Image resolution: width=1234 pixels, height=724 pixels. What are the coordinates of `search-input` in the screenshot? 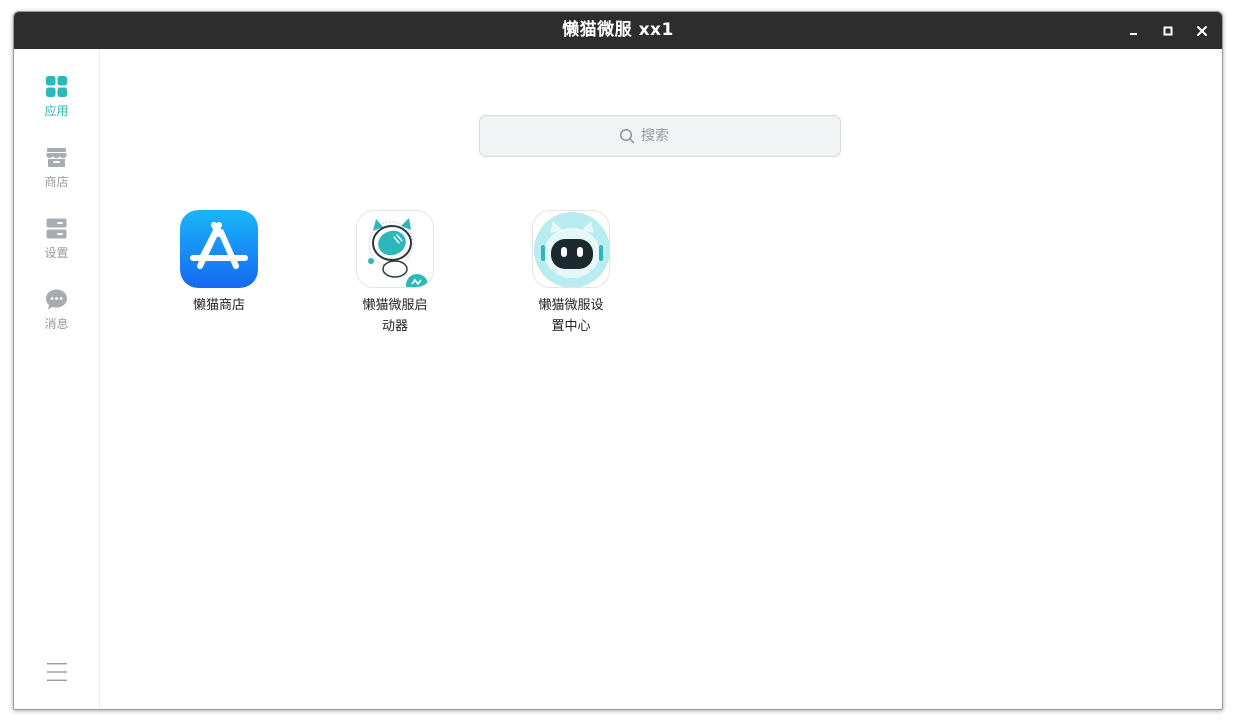 It's located at (671, 136).